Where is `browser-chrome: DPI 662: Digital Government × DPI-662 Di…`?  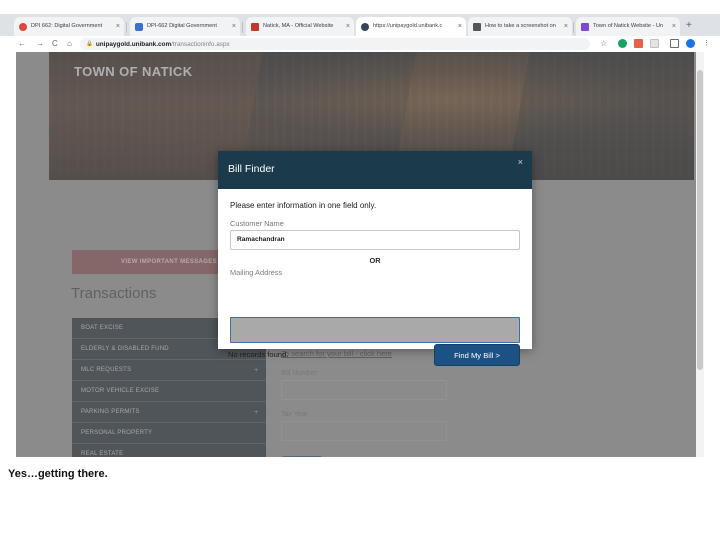
browser-chrome: DPI 662: Digital Government × DPI-662 Di… is located at coordinates (360, 33).